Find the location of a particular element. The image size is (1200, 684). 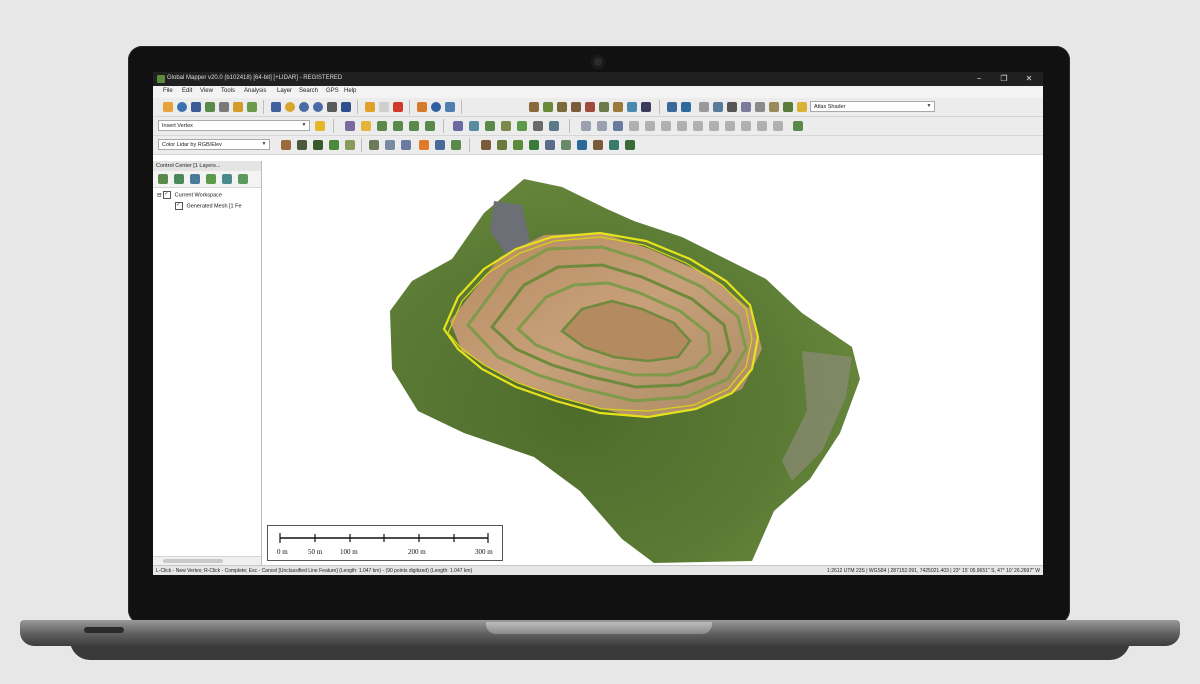

collapse-icon: ⊟ is located at coordinates (159, 195).